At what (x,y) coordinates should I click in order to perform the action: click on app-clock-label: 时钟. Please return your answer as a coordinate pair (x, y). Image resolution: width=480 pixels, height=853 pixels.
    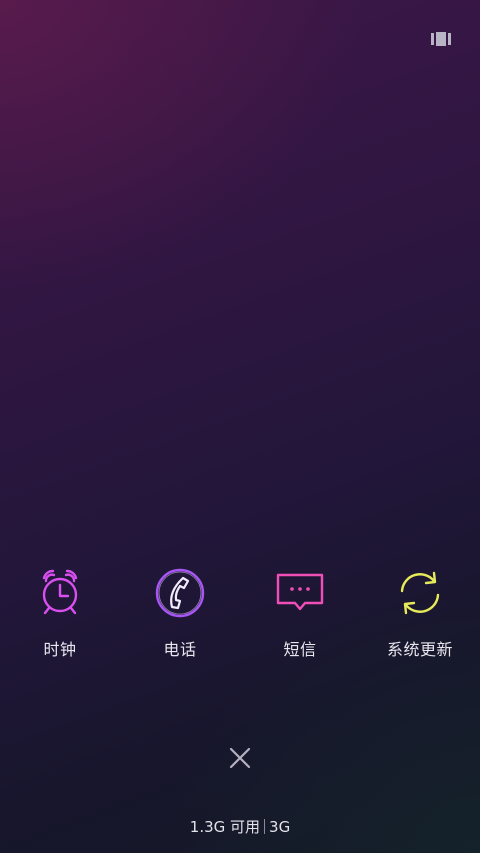
    Looking at the image, I should click on (60, 649).